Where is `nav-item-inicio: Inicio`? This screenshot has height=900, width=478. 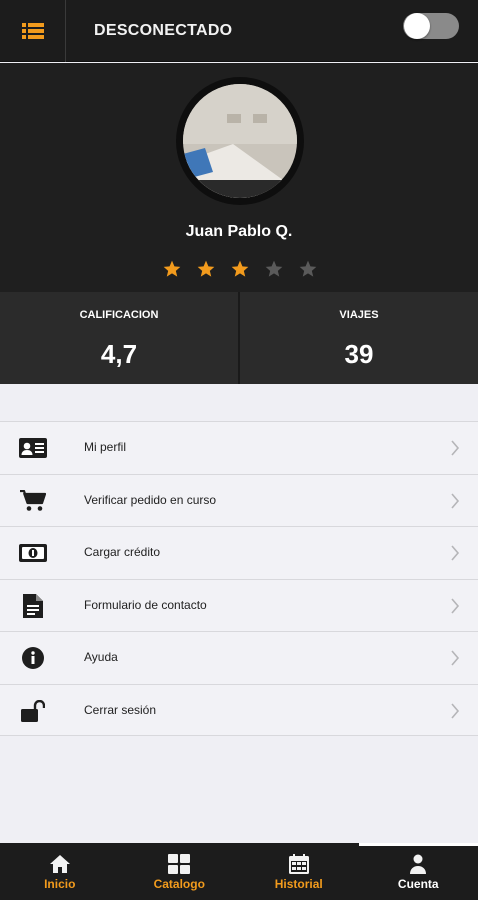 nav-item-inicio: Inicio is located at coordinates (60, 871).